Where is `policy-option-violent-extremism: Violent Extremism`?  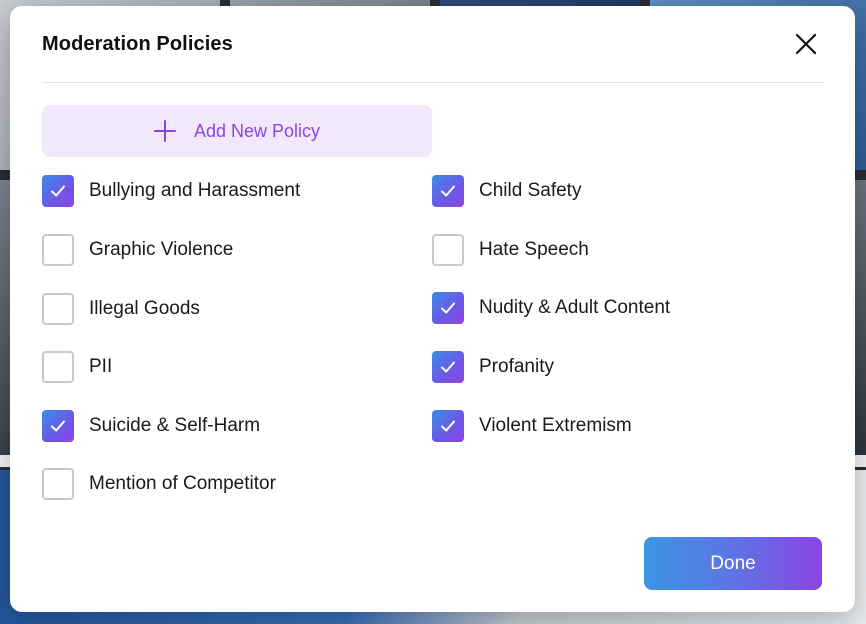 policy-option-violent-extremism: Violent Extremism is located at coordinates (532, 426).